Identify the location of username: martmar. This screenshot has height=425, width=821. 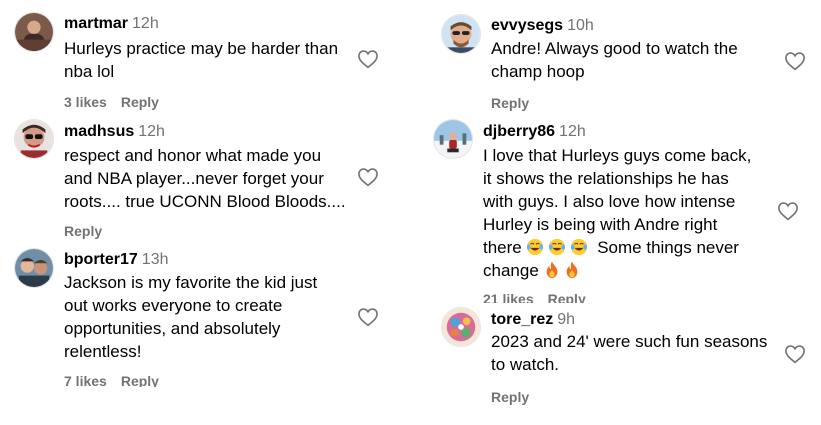
(96, 23).